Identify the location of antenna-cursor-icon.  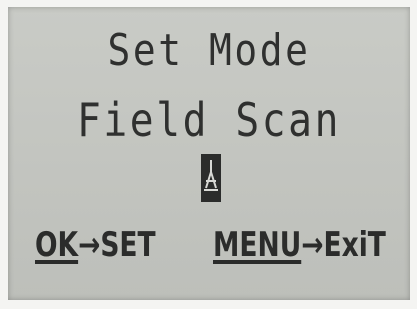
(211, 178).